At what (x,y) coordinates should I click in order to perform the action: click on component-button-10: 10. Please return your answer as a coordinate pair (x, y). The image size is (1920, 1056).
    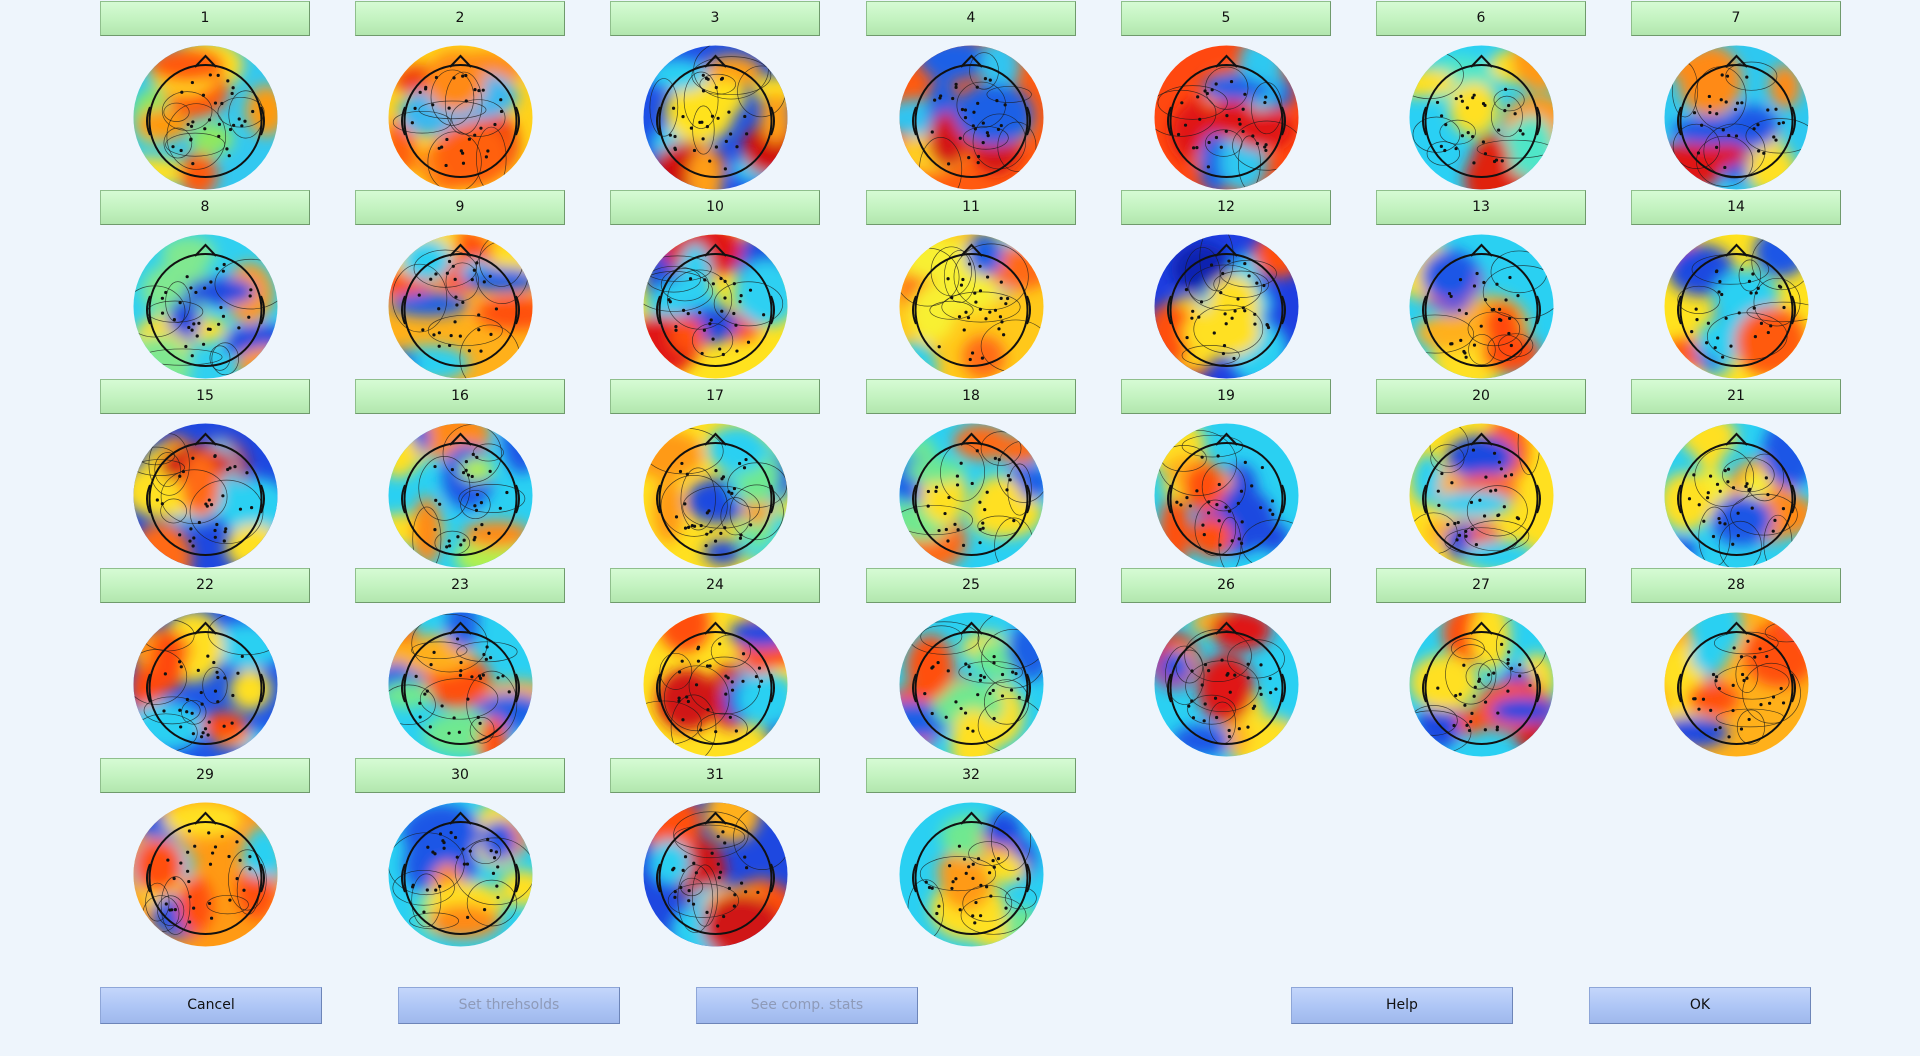
    Looking at the image, I should click on (715, 207).